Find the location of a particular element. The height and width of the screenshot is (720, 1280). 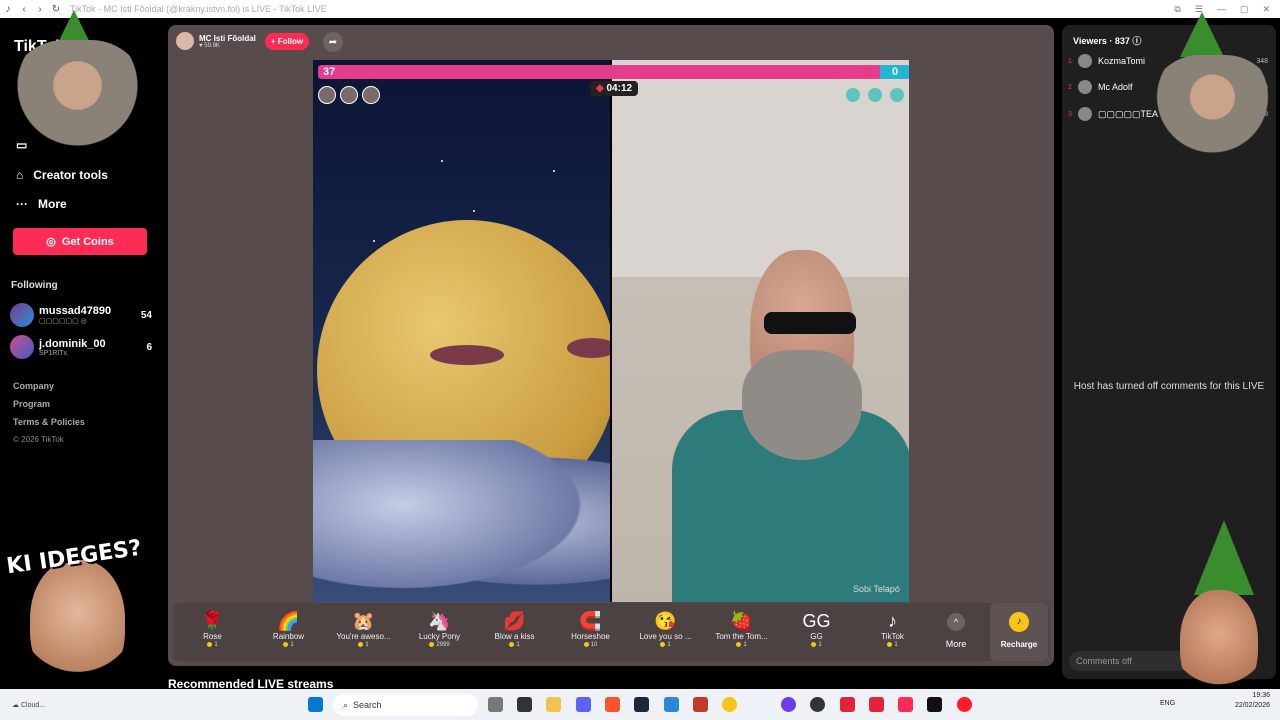

host-info: MC Isti Fõoldal ♥ 59.9K + Follow is located at coordinates (243, 41).